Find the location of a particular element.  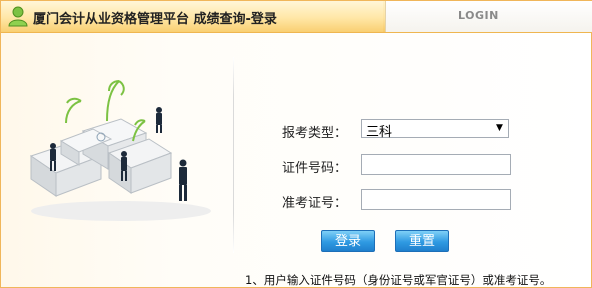

exam-number-input is located at coordinates (436, 199).